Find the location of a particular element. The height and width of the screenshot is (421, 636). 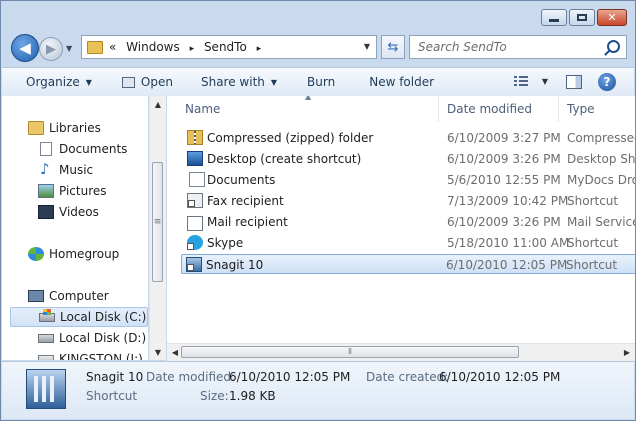

nav-kingston: KINGSTON (I:) is located at coordinates (90, 354).